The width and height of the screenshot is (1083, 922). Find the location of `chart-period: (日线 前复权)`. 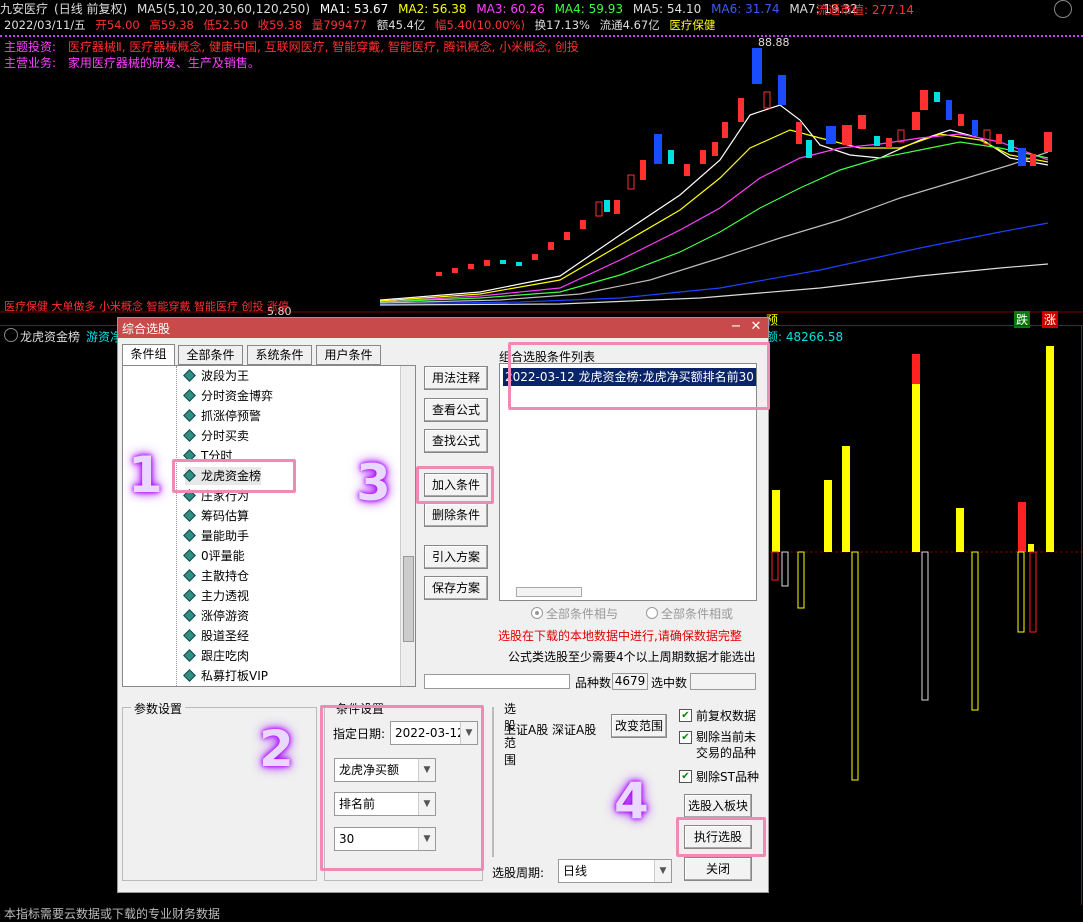

chart-period: (日线 前复权) is located at coordinates (91, 9).